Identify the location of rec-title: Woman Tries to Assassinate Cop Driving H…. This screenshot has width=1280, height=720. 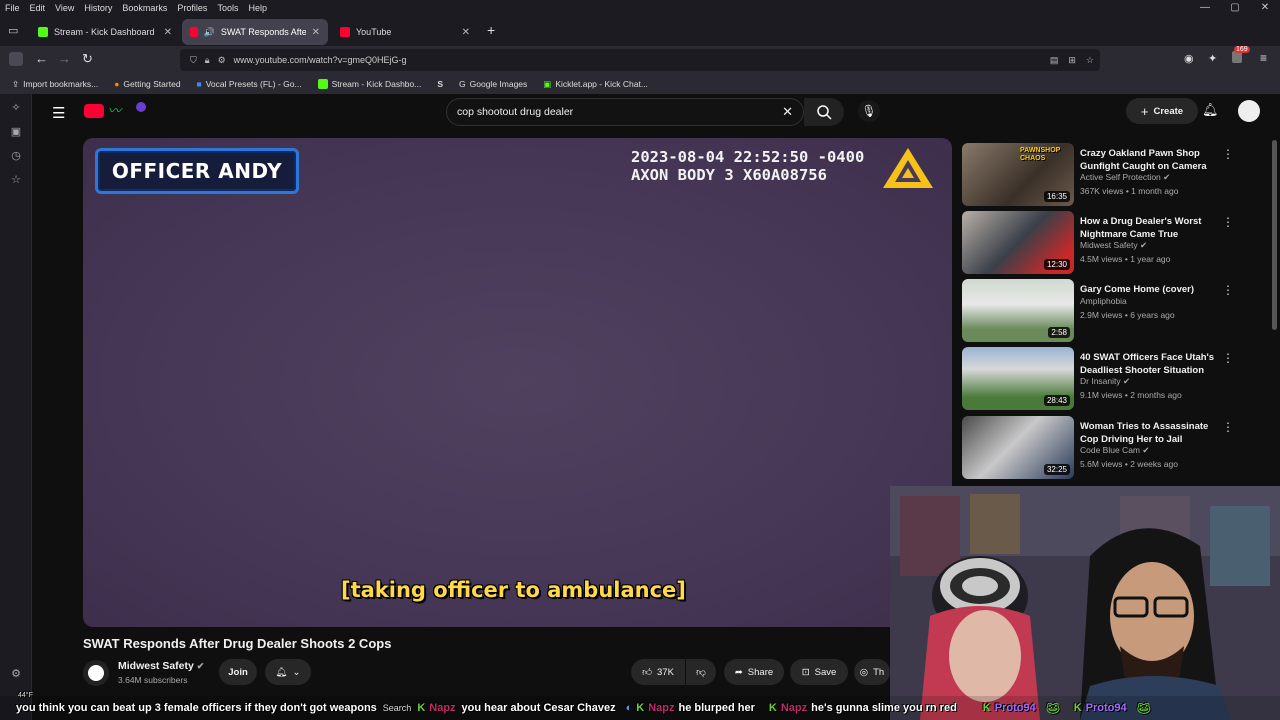
(1150, 433).